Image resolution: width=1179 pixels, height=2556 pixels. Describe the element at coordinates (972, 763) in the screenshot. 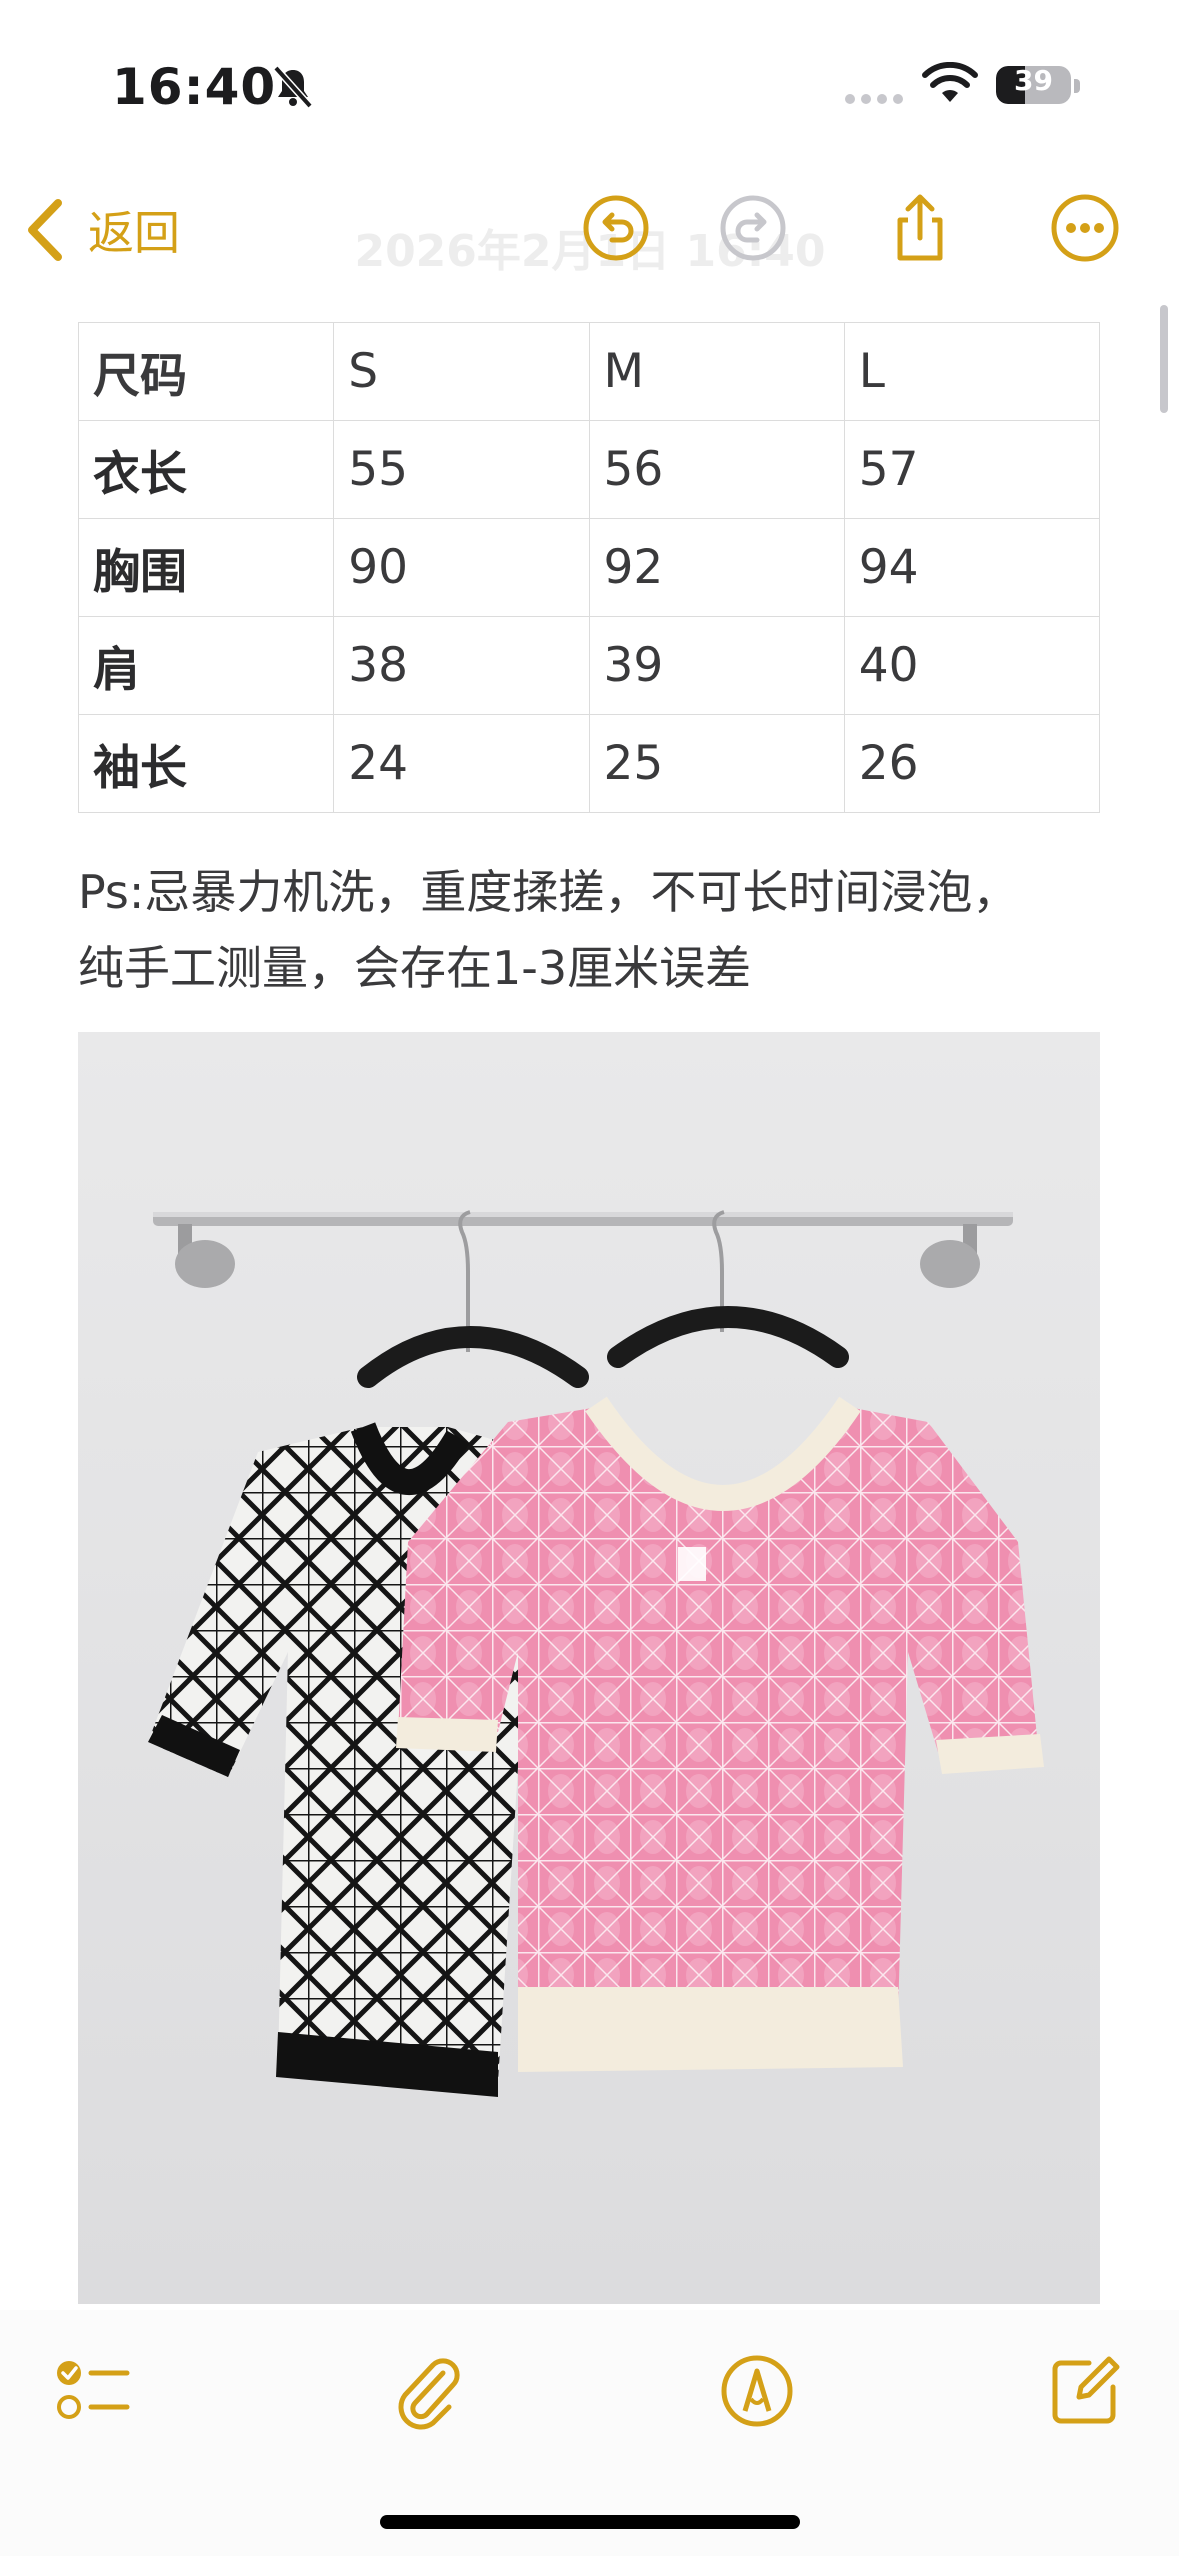

I see `table-cell: 26` at that location.